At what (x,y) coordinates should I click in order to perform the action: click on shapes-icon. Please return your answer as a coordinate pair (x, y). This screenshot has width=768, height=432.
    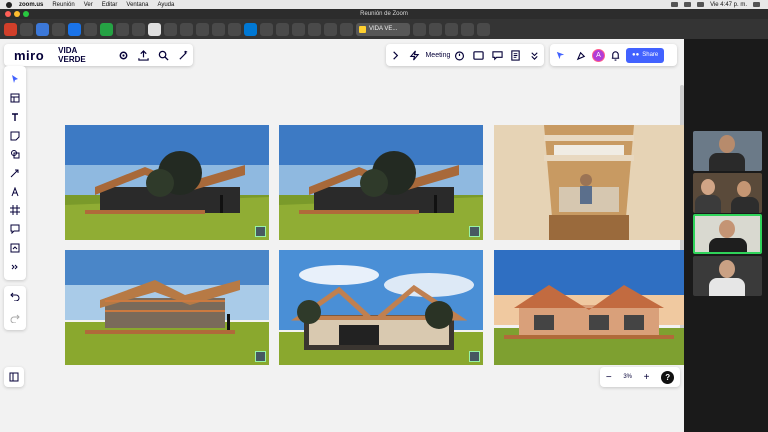
    Looking at the image, I should click on (15, 154).